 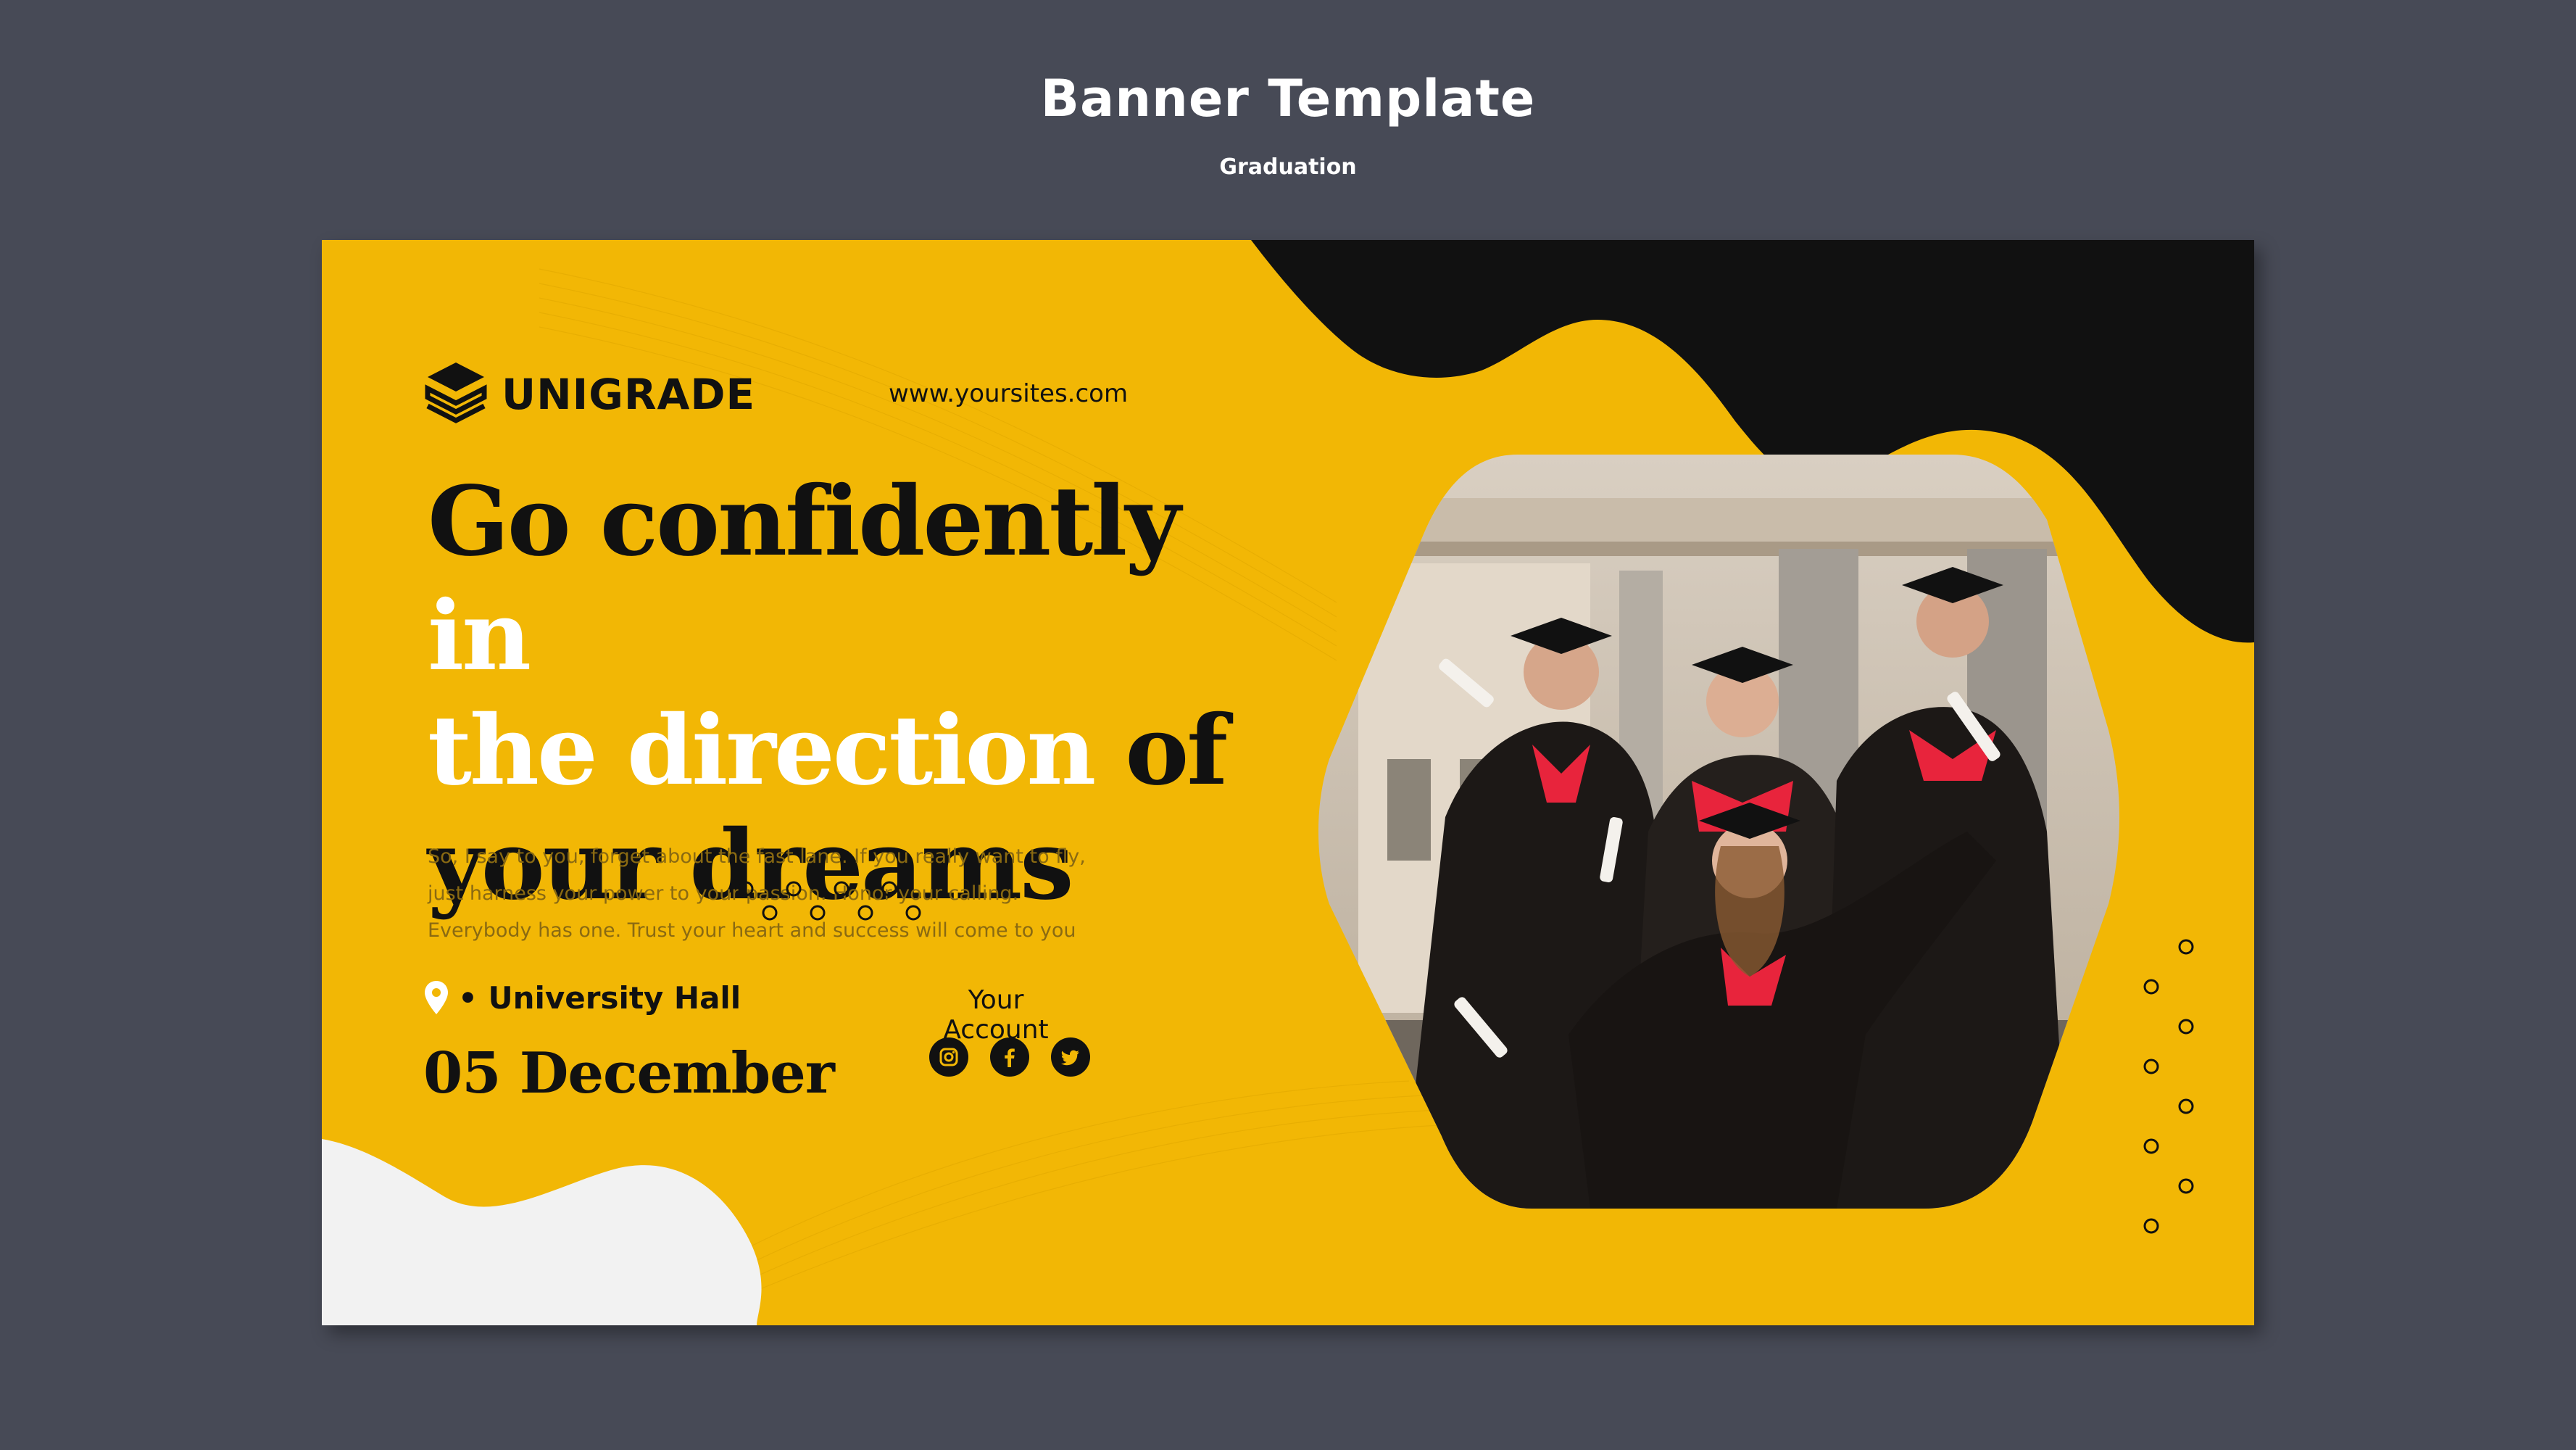 What do you see at coordinates (629, 394) in the screenshot?
I see `brand-name: UNIGRADE` at bounding box center [629, 394].